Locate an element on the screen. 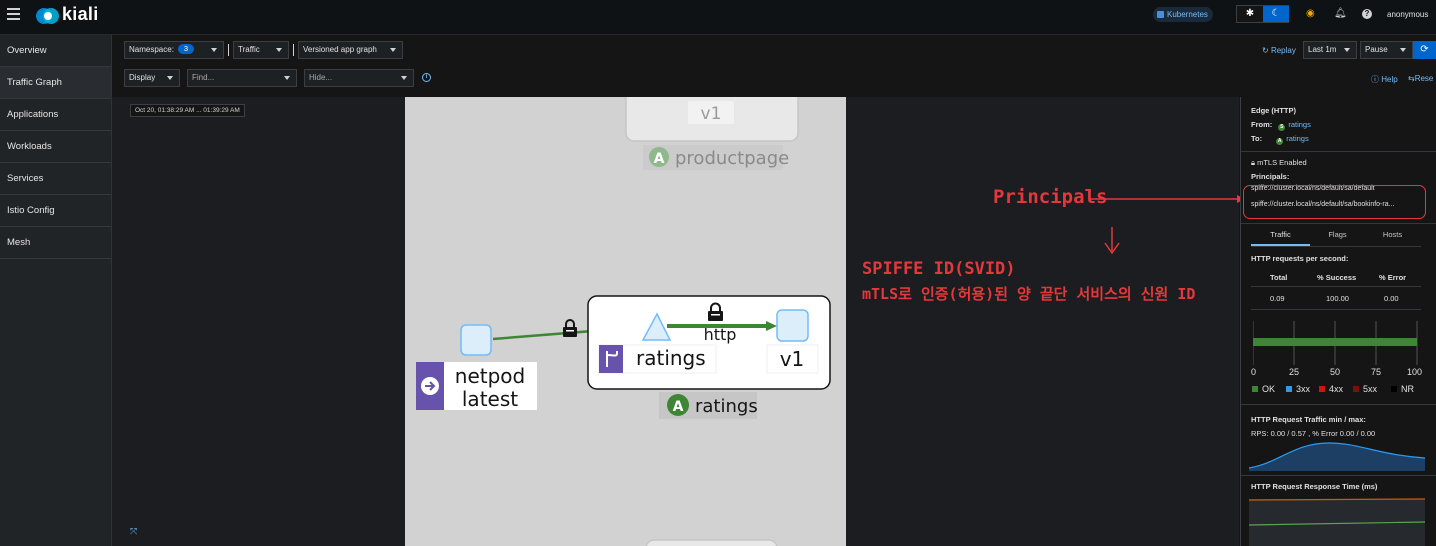  sidebar-item-workloads: Workloads is located at coordinates (55, 147).